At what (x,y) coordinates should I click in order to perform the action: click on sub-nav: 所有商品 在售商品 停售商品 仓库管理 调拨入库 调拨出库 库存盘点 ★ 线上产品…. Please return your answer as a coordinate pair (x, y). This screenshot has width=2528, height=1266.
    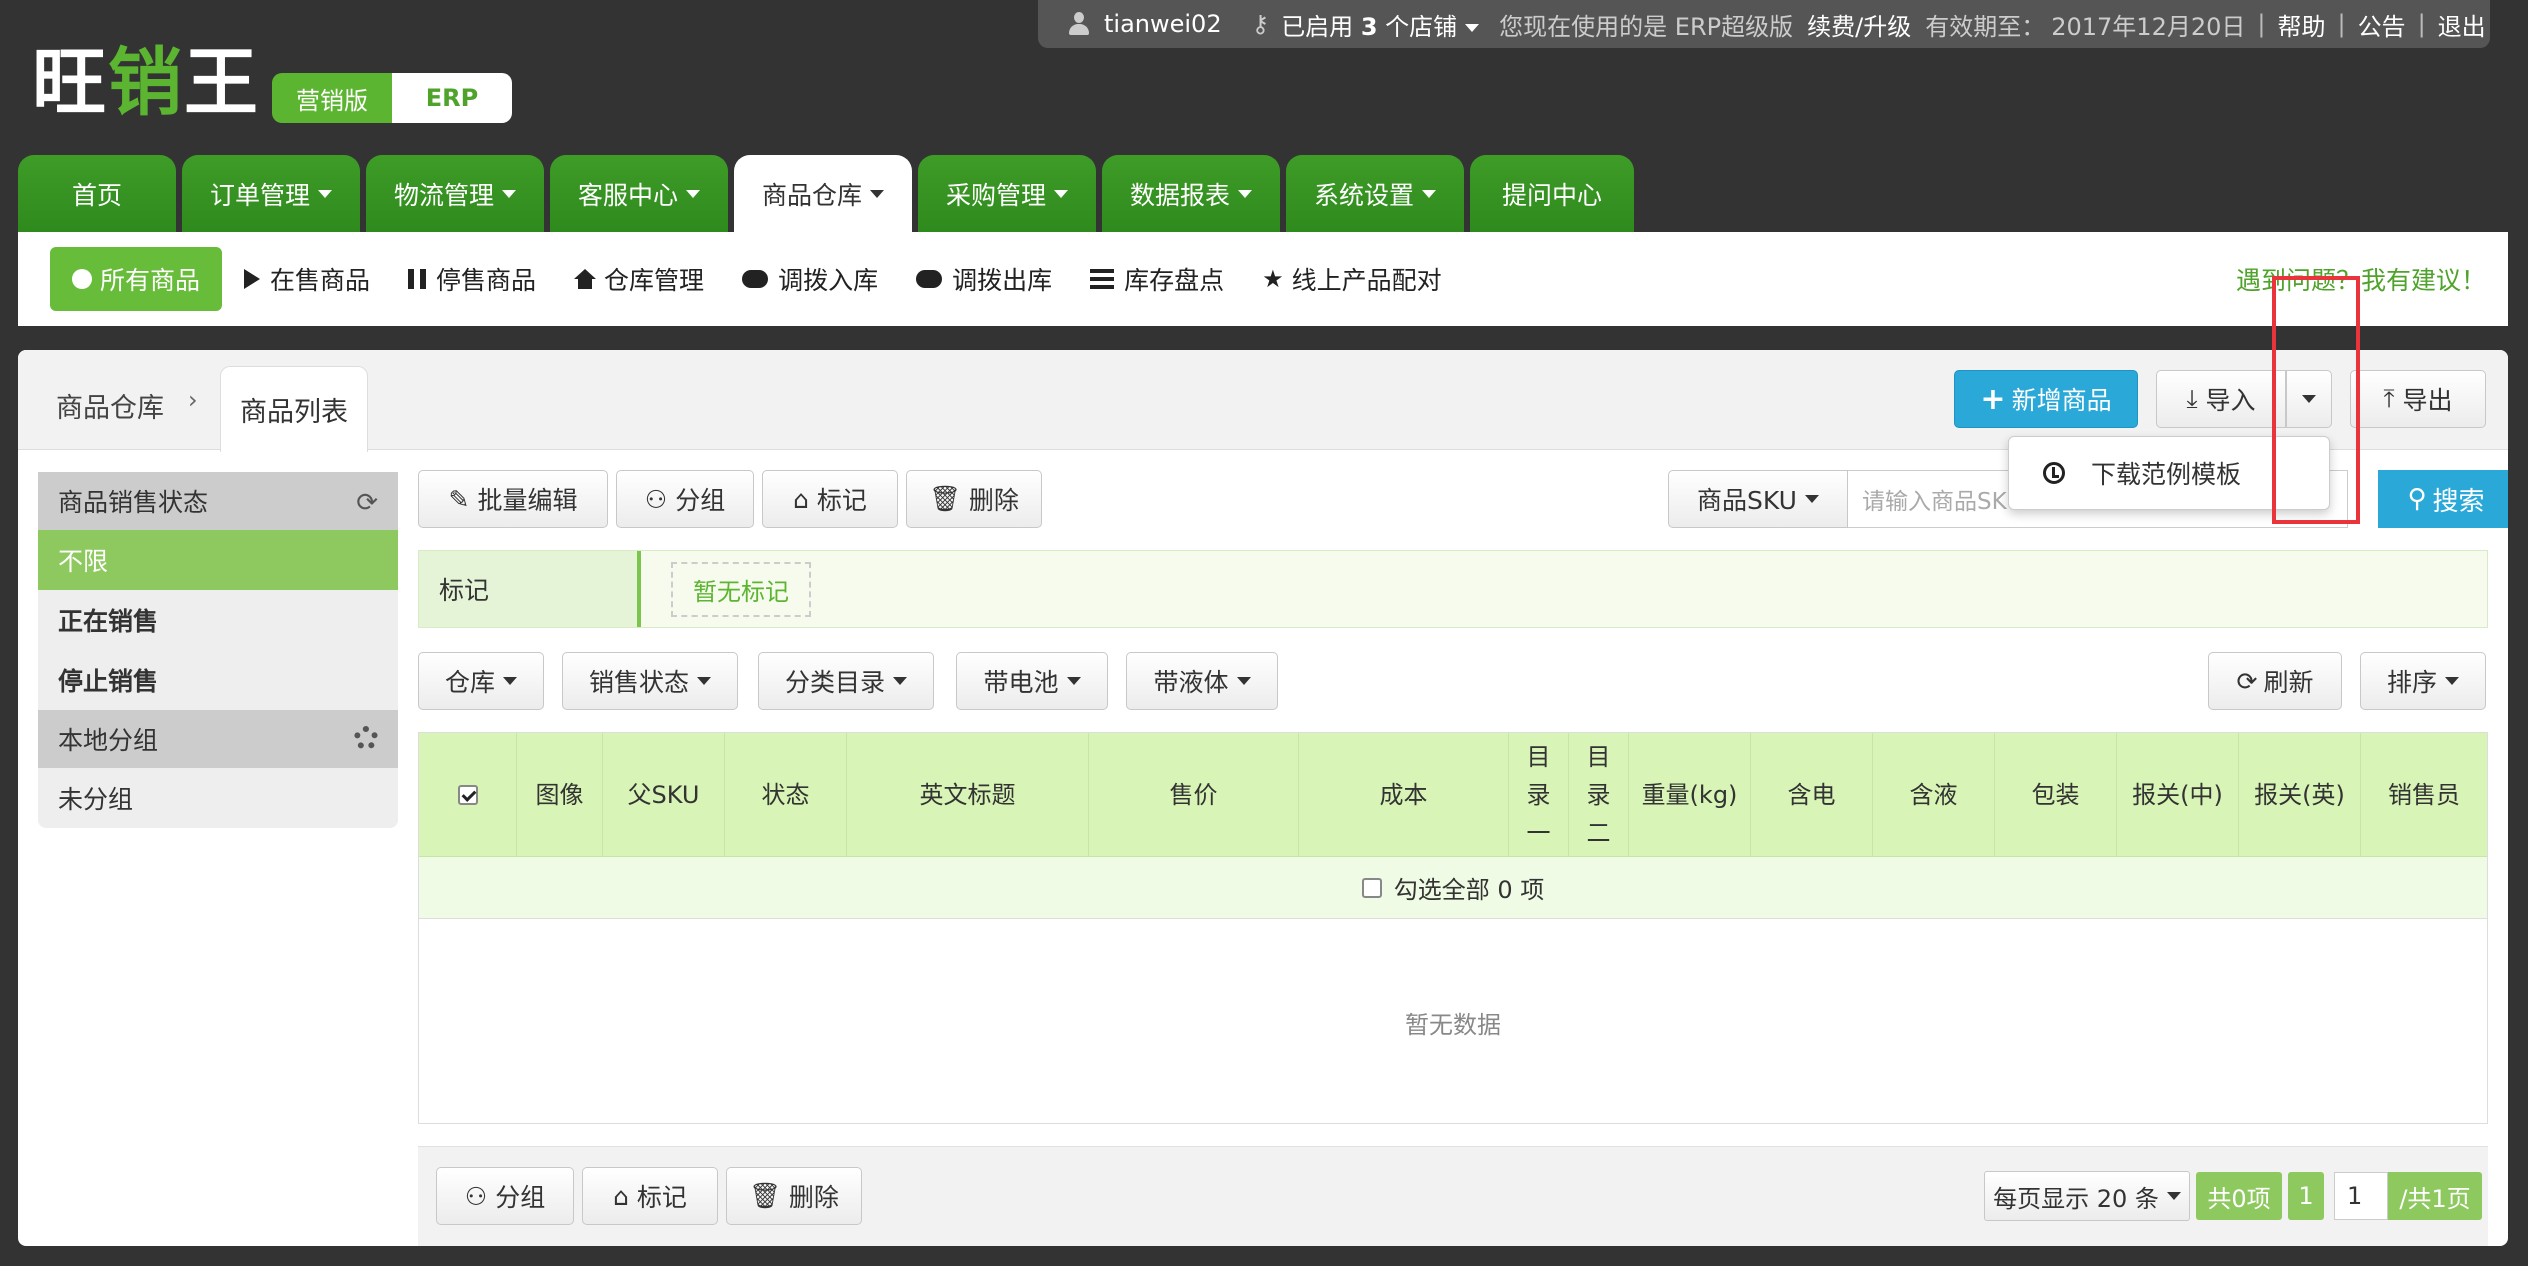
    Looking at the image, I should click on (1263, 279).